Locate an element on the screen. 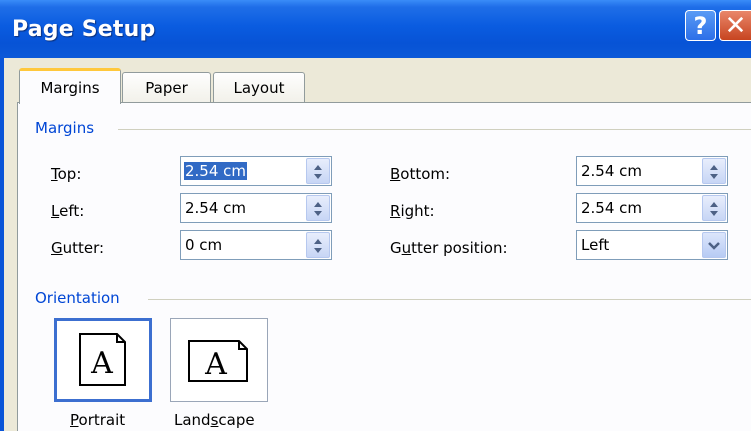 The height and width of the screenshot is (431, 751). tab-layout-label: Layout is located at coordinates (259, 87).